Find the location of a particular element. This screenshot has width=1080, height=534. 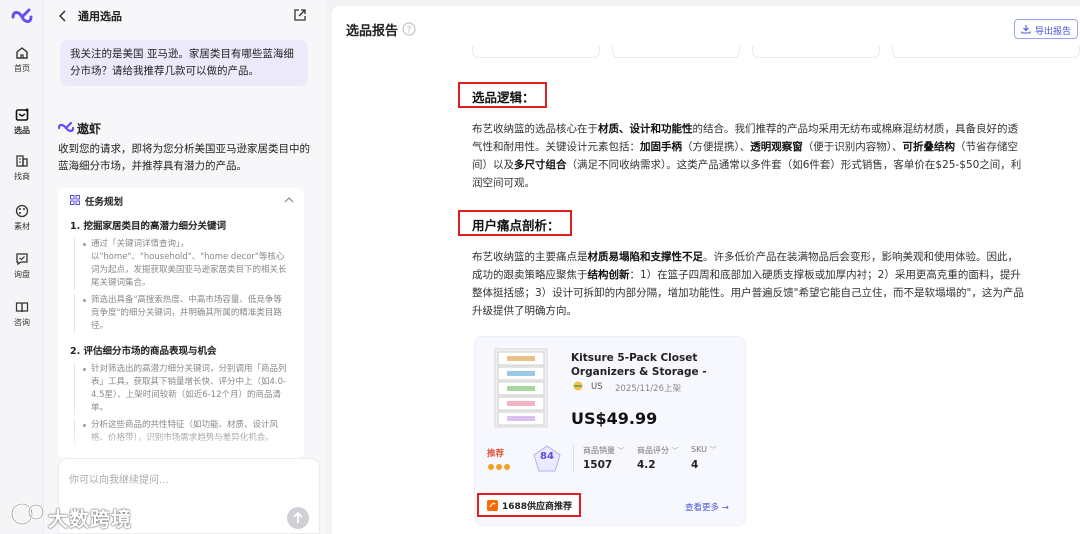

app-logo-icon is located at coordinates (22, 17).